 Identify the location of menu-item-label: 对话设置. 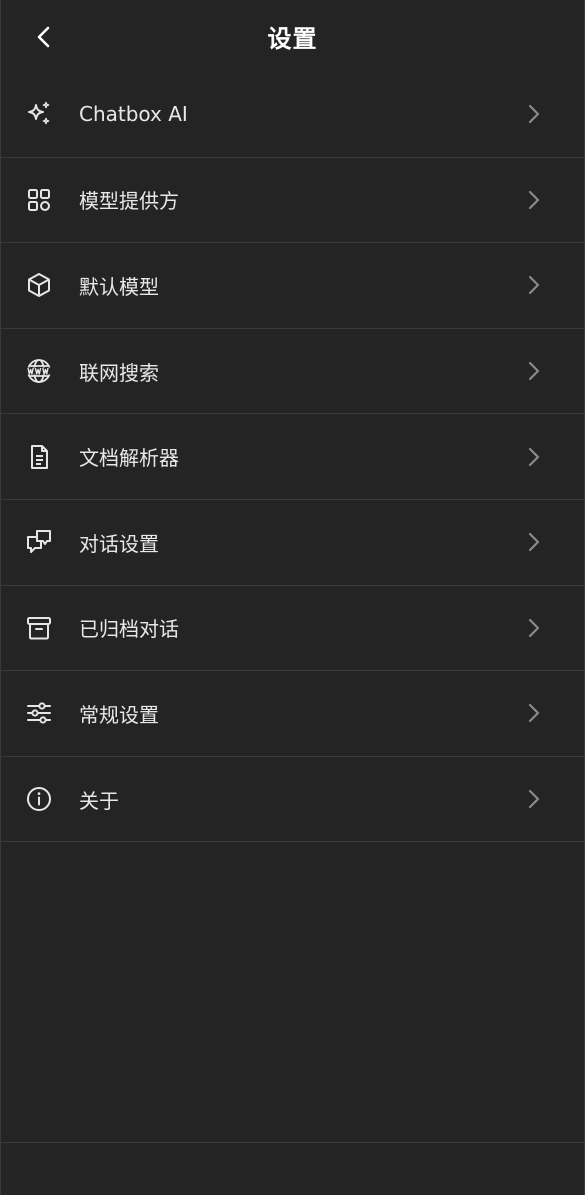
(119, 543).